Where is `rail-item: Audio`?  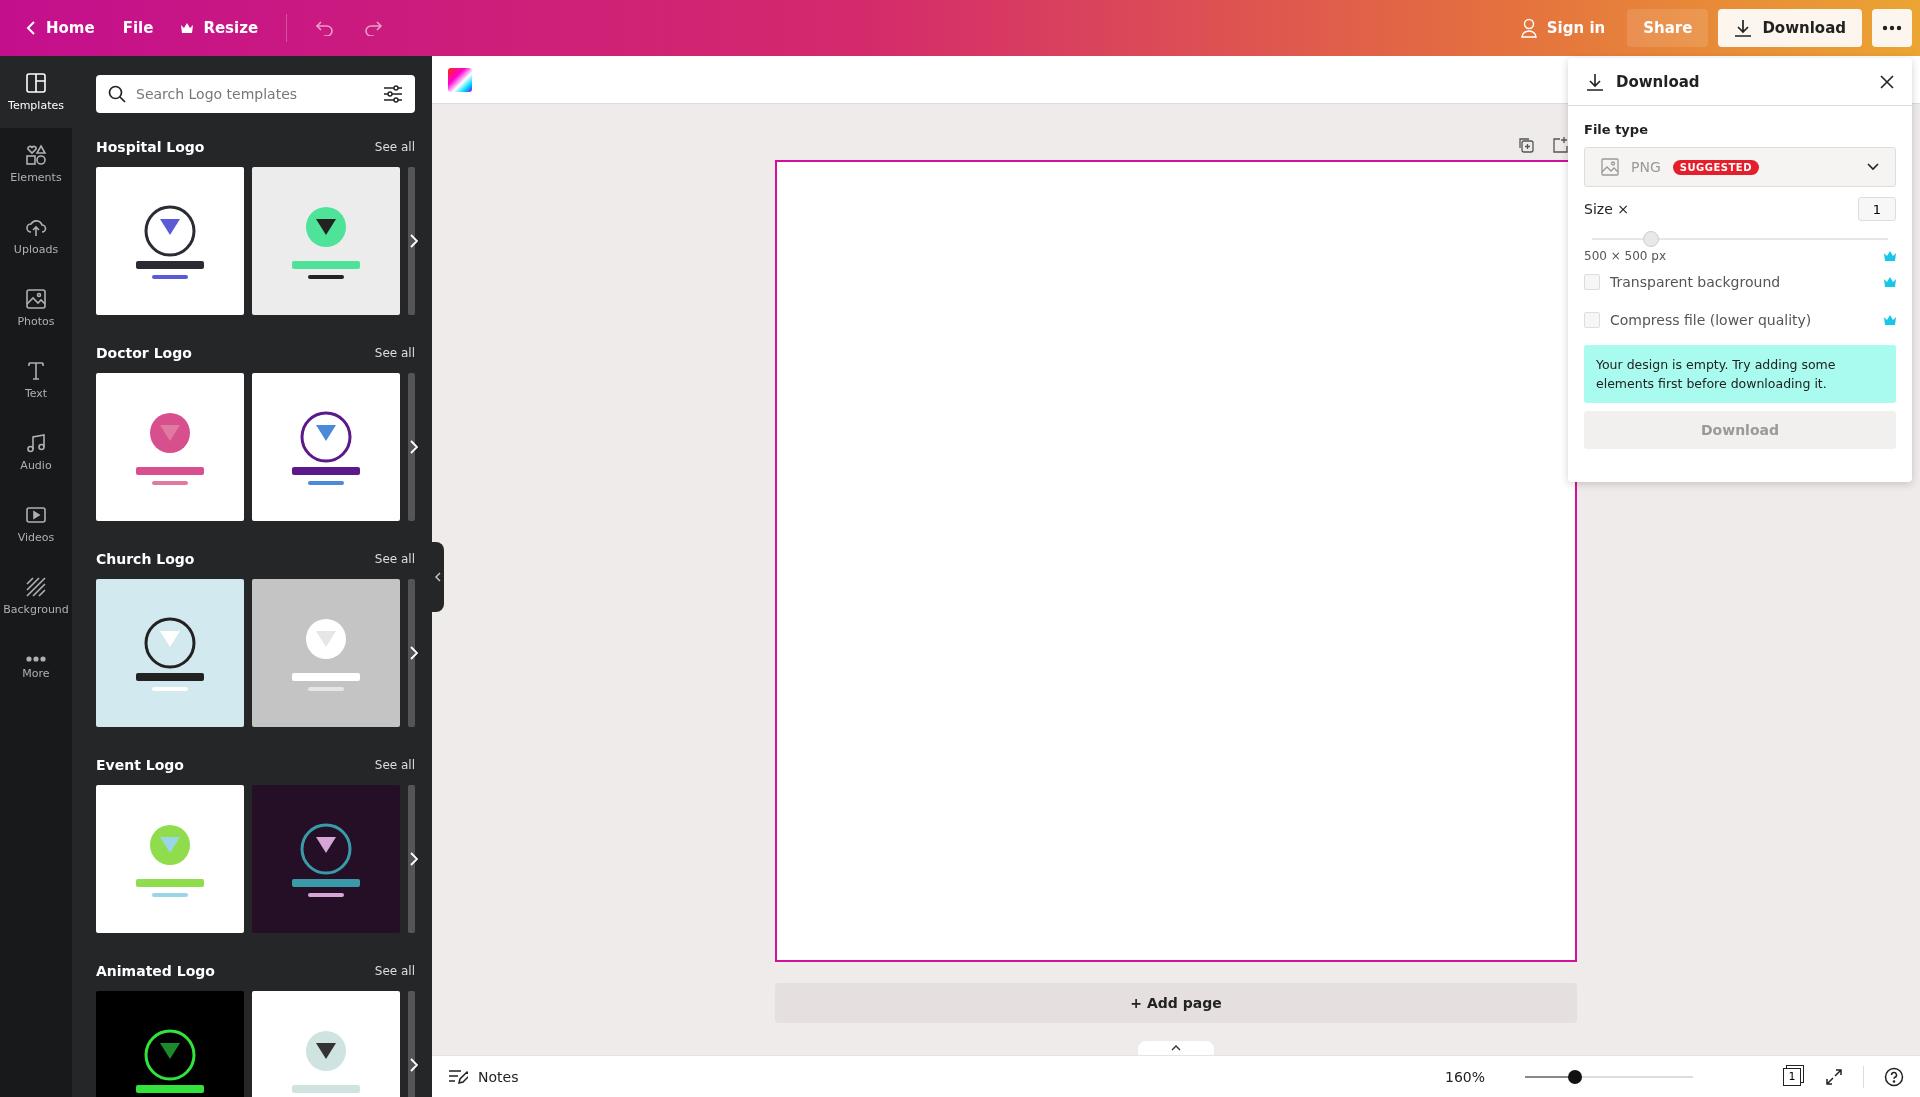
rail-item: Audio is located at coordinates (36, 452).